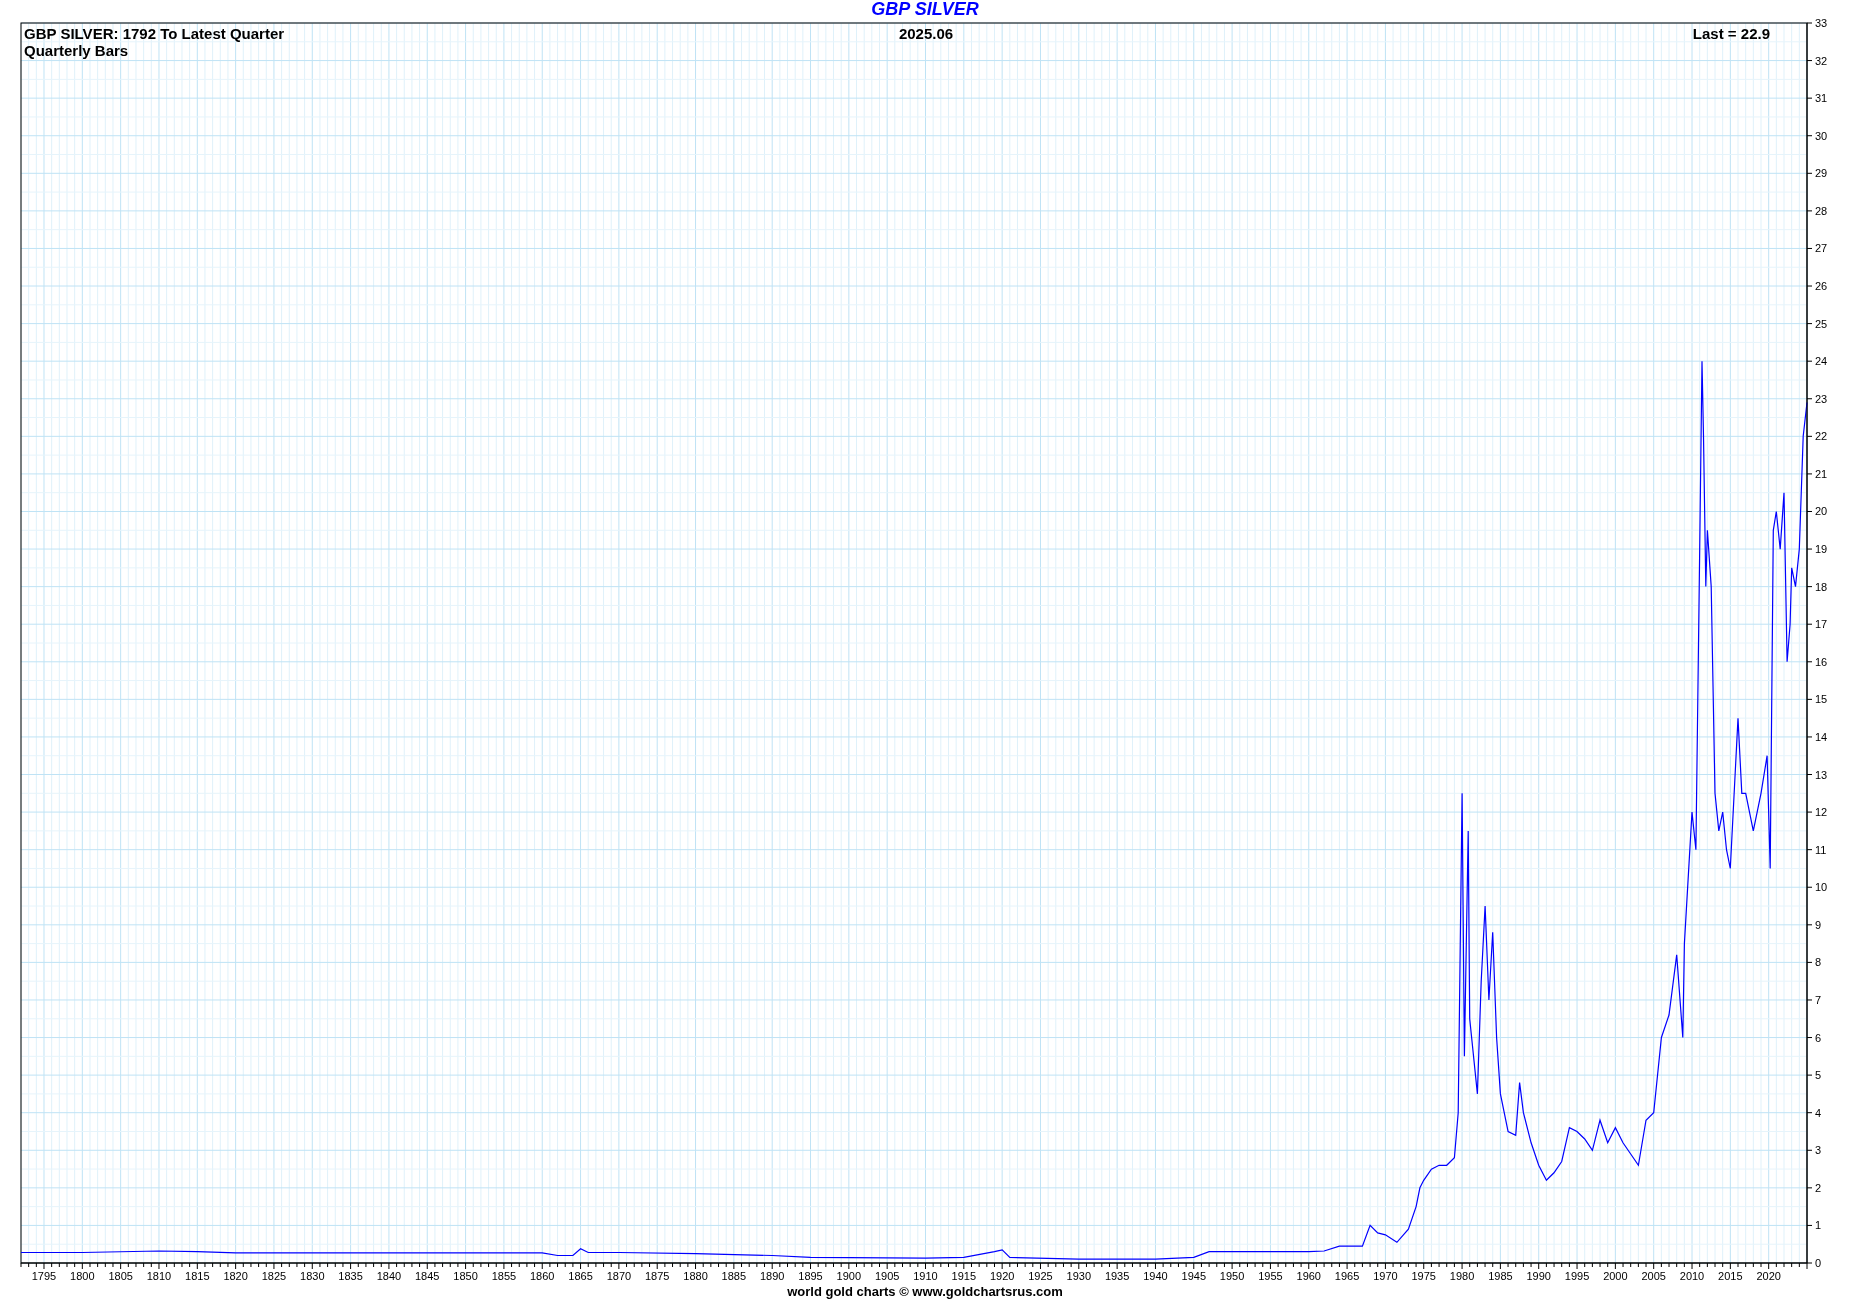  Describe the element at coordinates (1500, 1276) in the screenshot. I see `x-tick-label: 1985` at that location.